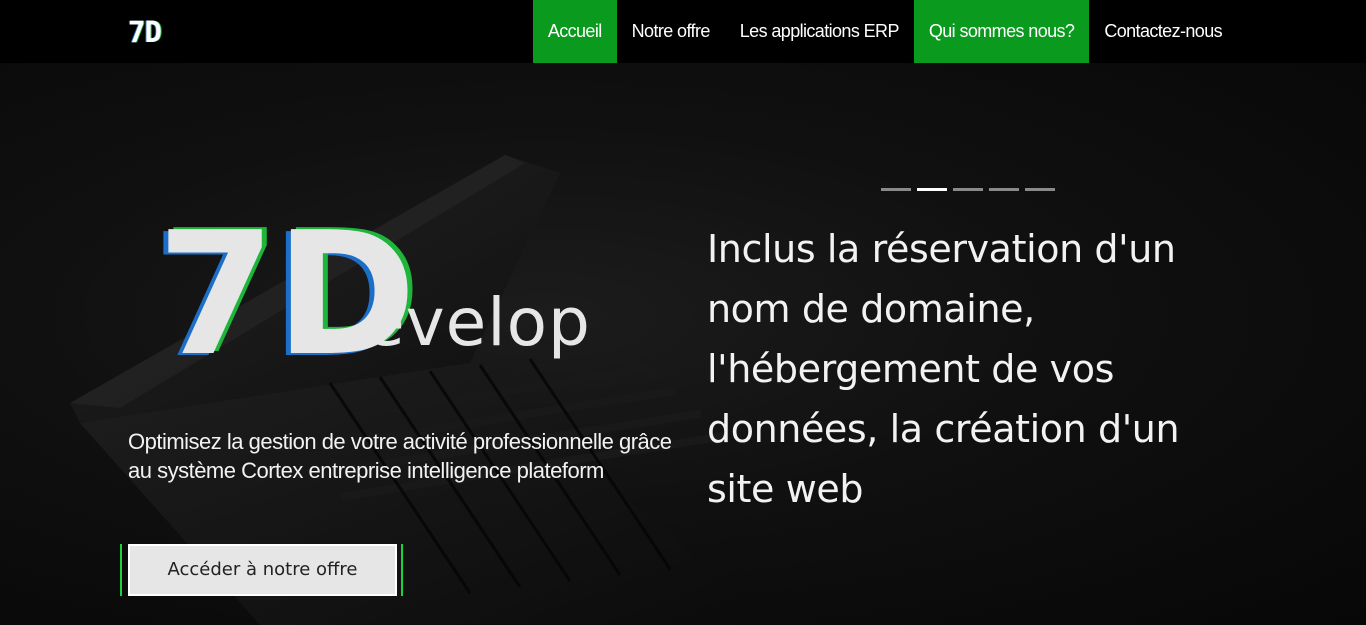  Describe the element at coordinates (671, 31) in the screenshot. I see `nav-item-notre-offre: Notre offre` at that location.